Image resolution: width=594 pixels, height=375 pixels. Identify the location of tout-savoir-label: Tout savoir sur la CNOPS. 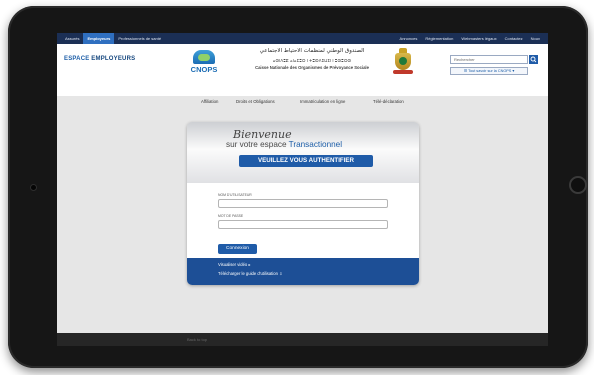
(490, 71).